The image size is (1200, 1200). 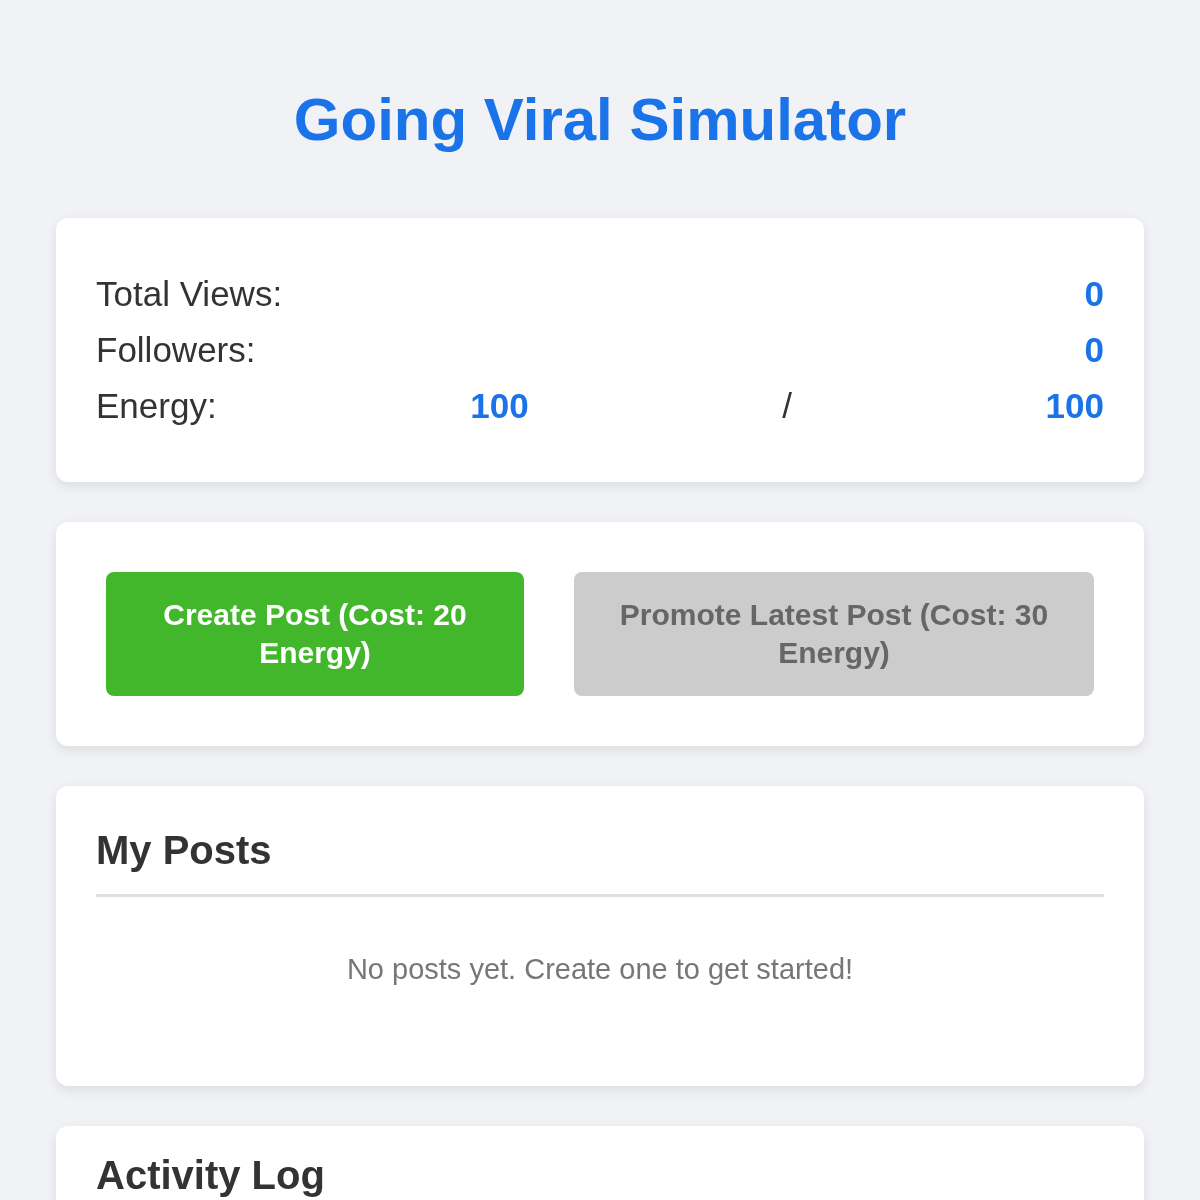 What do you see at coordinates (176, 350) in the screenshot?
I see `stat-label: Followers:` at bounding box center [176, 350].